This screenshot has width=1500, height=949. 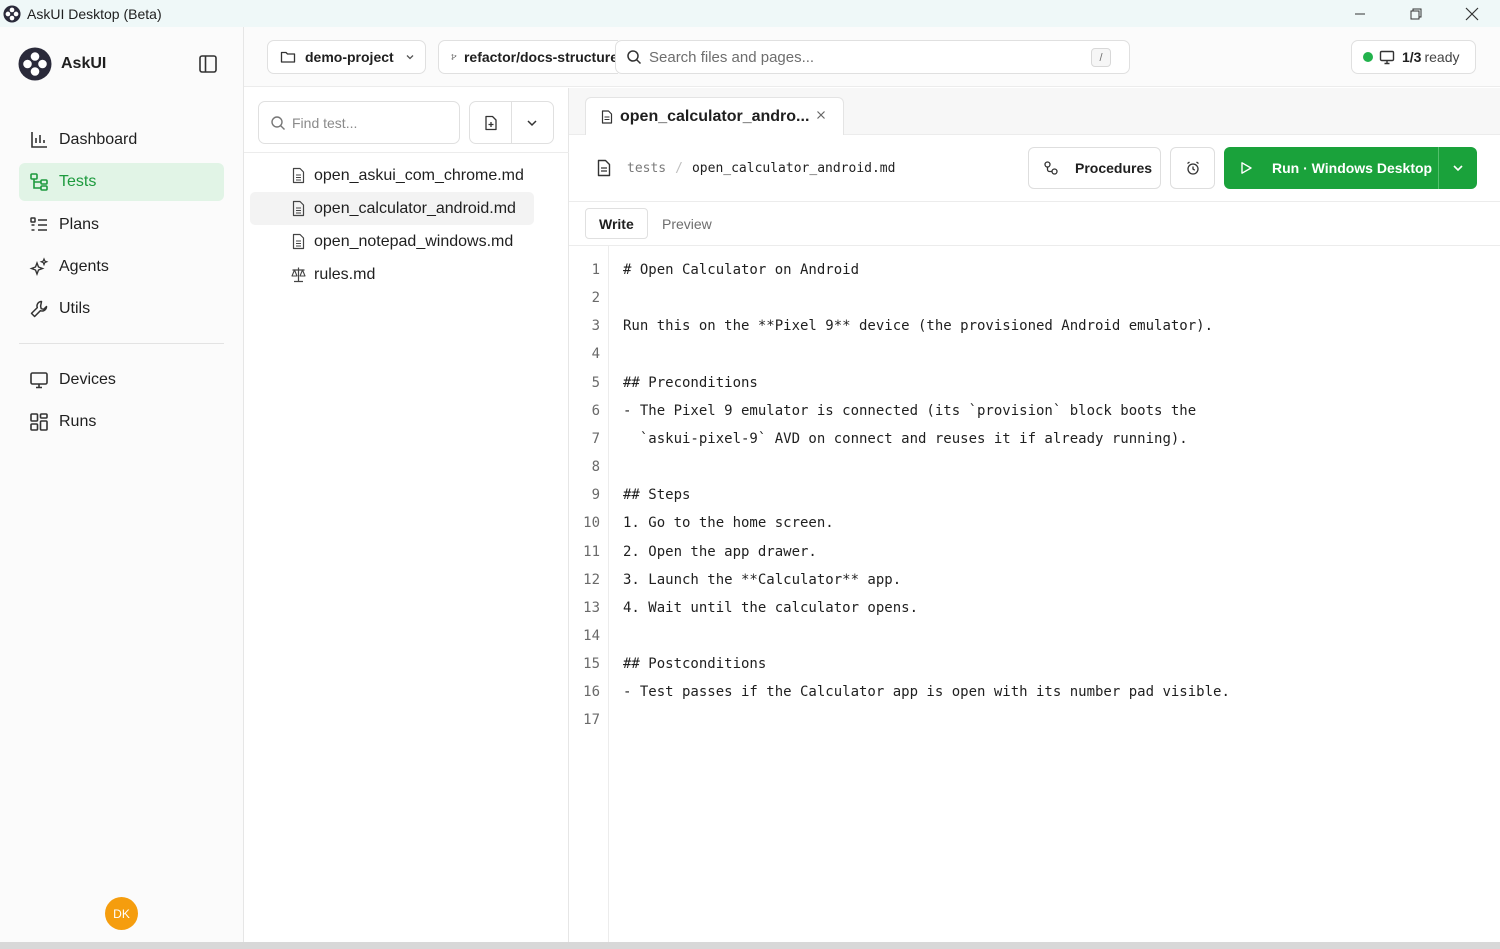 What do you see at coordinates (750, 945) in the screenshot?
I see `window-bottom-edge` at bounding box center [750, 945].